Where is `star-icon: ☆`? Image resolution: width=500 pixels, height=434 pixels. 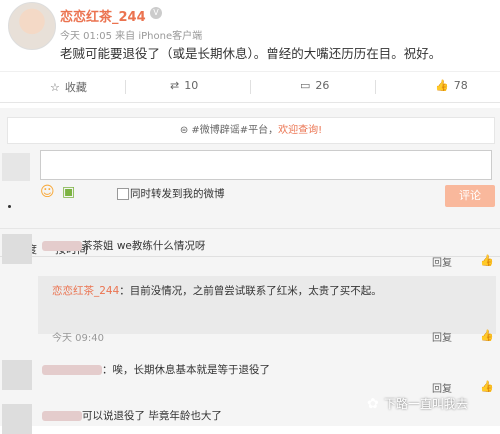 star-icon: ☆ is located at coordinates (55, 87).